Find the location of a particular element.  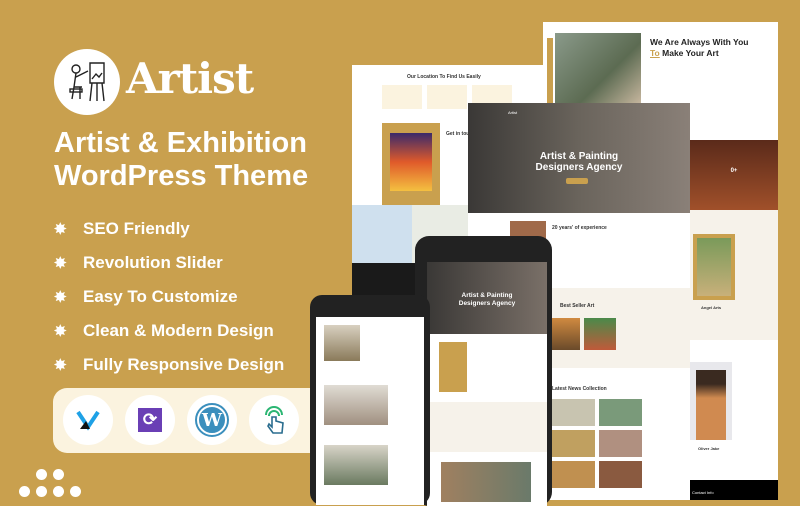

contact-info-footer: Contact Info is located at coordinates (734, 490).